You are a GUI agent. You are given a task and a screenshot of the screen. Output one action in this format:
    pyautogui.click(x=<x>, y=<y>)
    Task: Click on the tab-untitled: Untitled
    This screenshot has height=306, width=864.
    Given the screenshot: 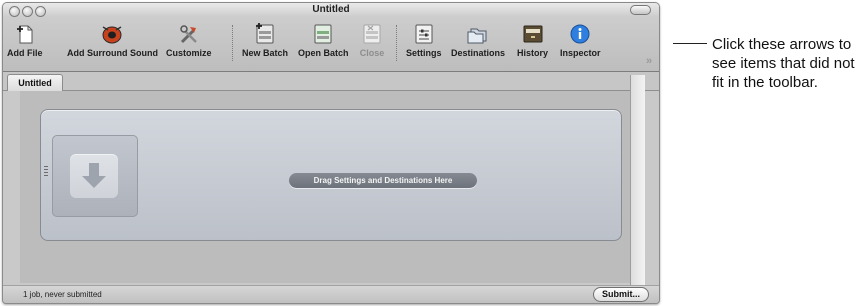 What is the action you would take?
    pyautogui.click(x=35, y=82)
    